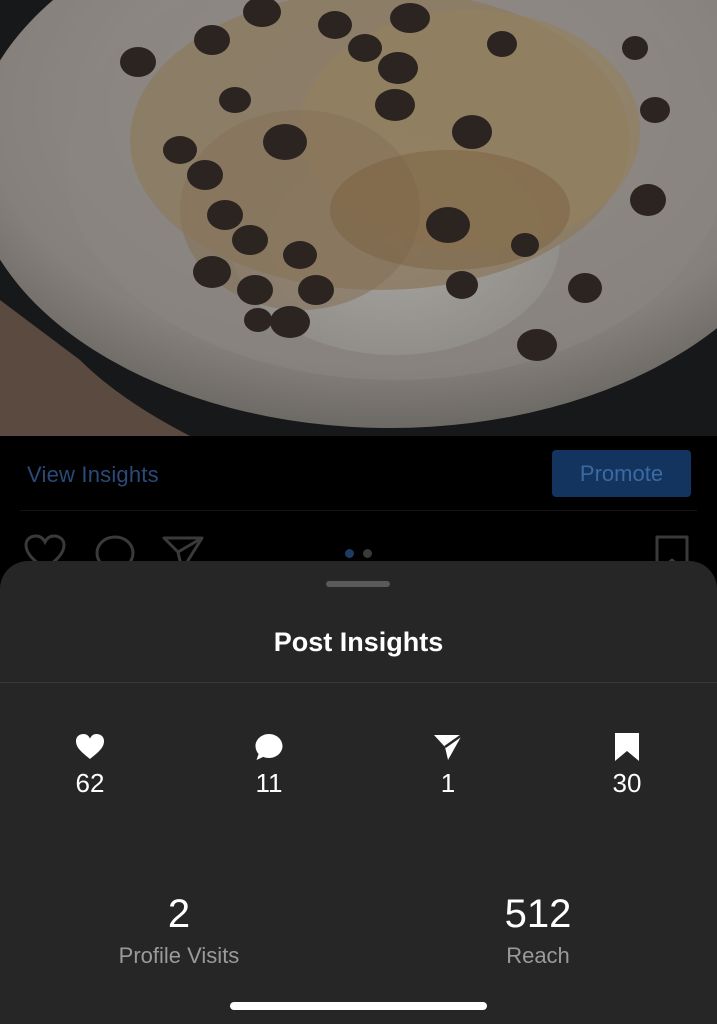 The image size is (717, 1024). I want to click on metric-value: 11, so click(269, 783).